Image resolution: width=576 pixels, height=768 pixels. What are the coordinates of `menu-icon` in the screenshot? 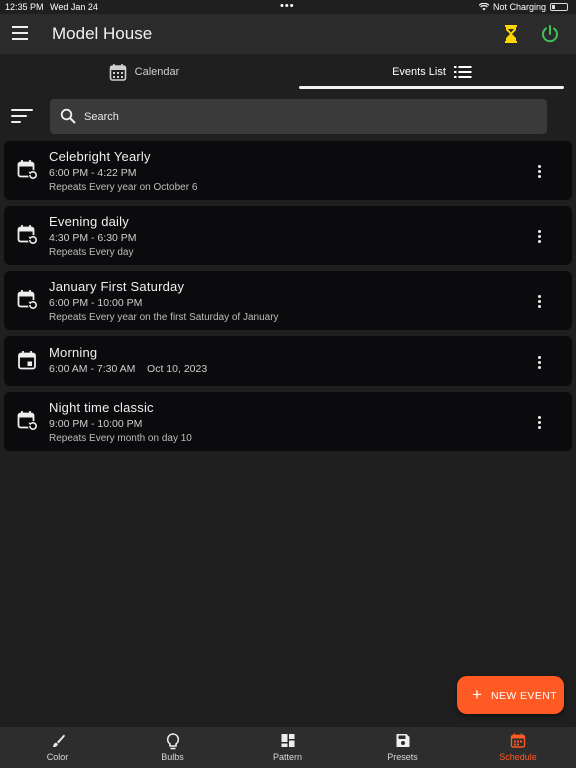 It's located at (20, 33).